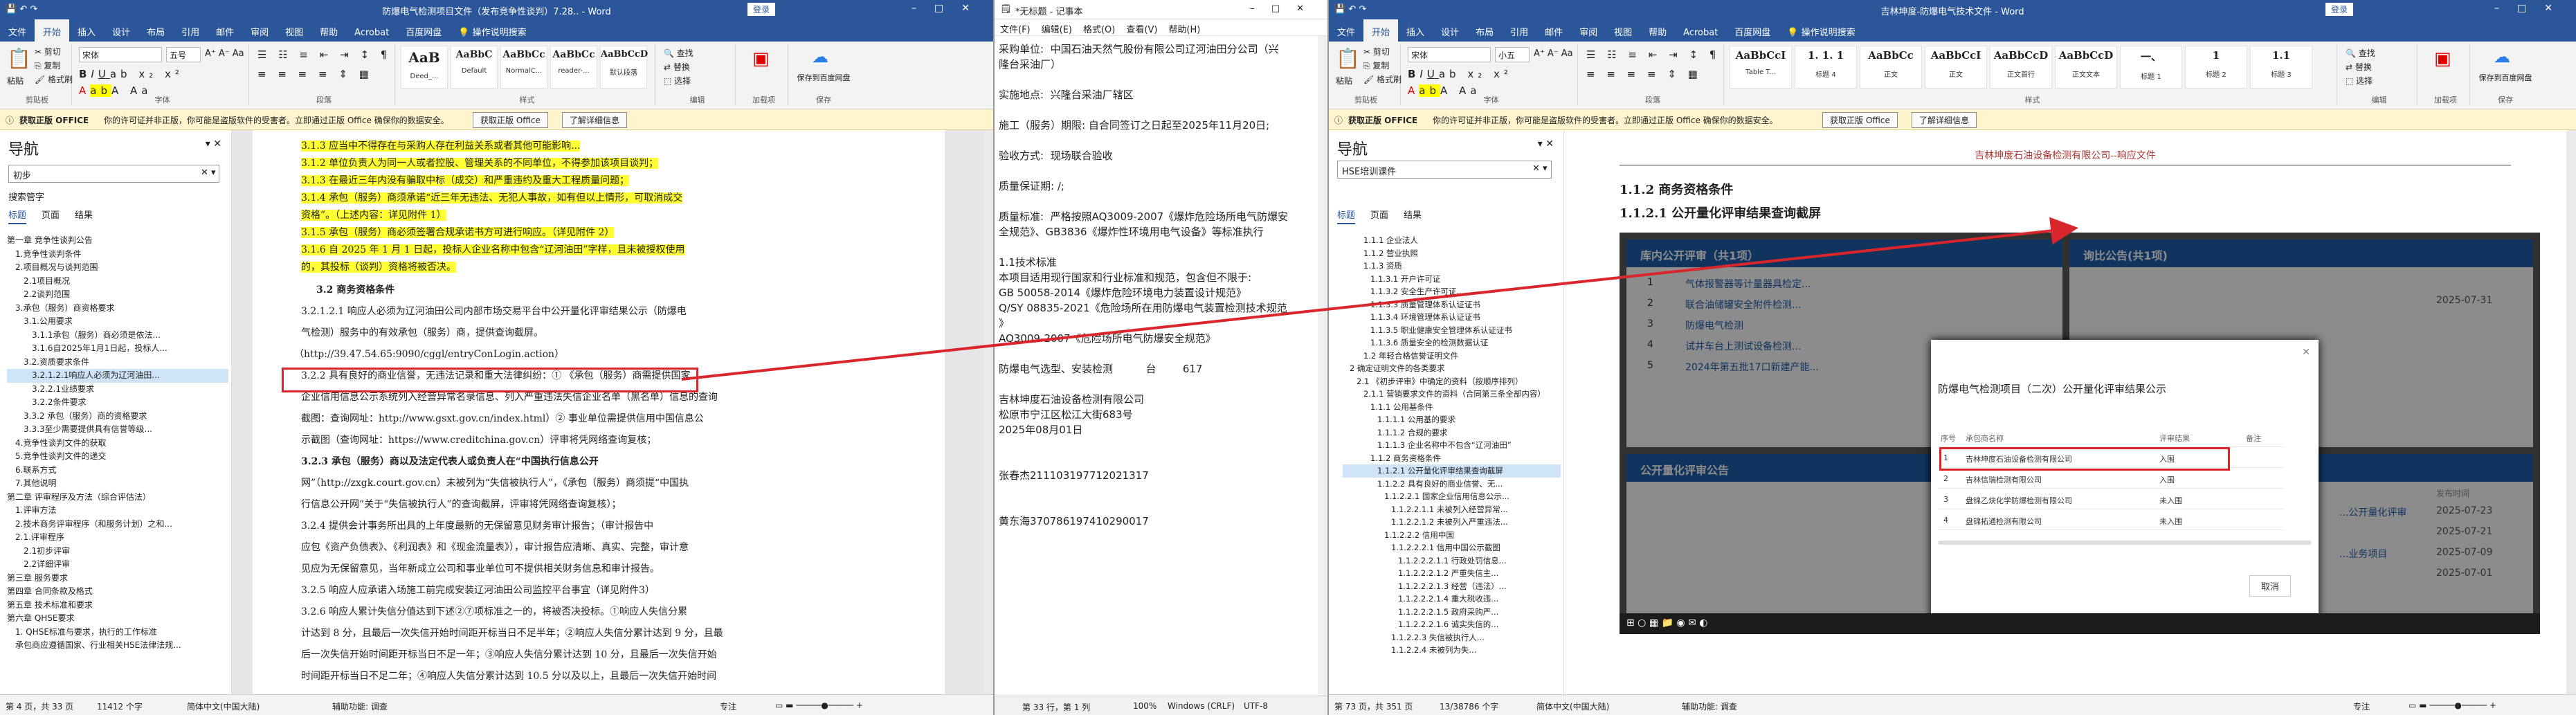 This screenshot has height=715, width=2576. Describe the element at coordinates (117, 552) in the screenshot. I see `nav-item: 2.1初步评审` at that location.